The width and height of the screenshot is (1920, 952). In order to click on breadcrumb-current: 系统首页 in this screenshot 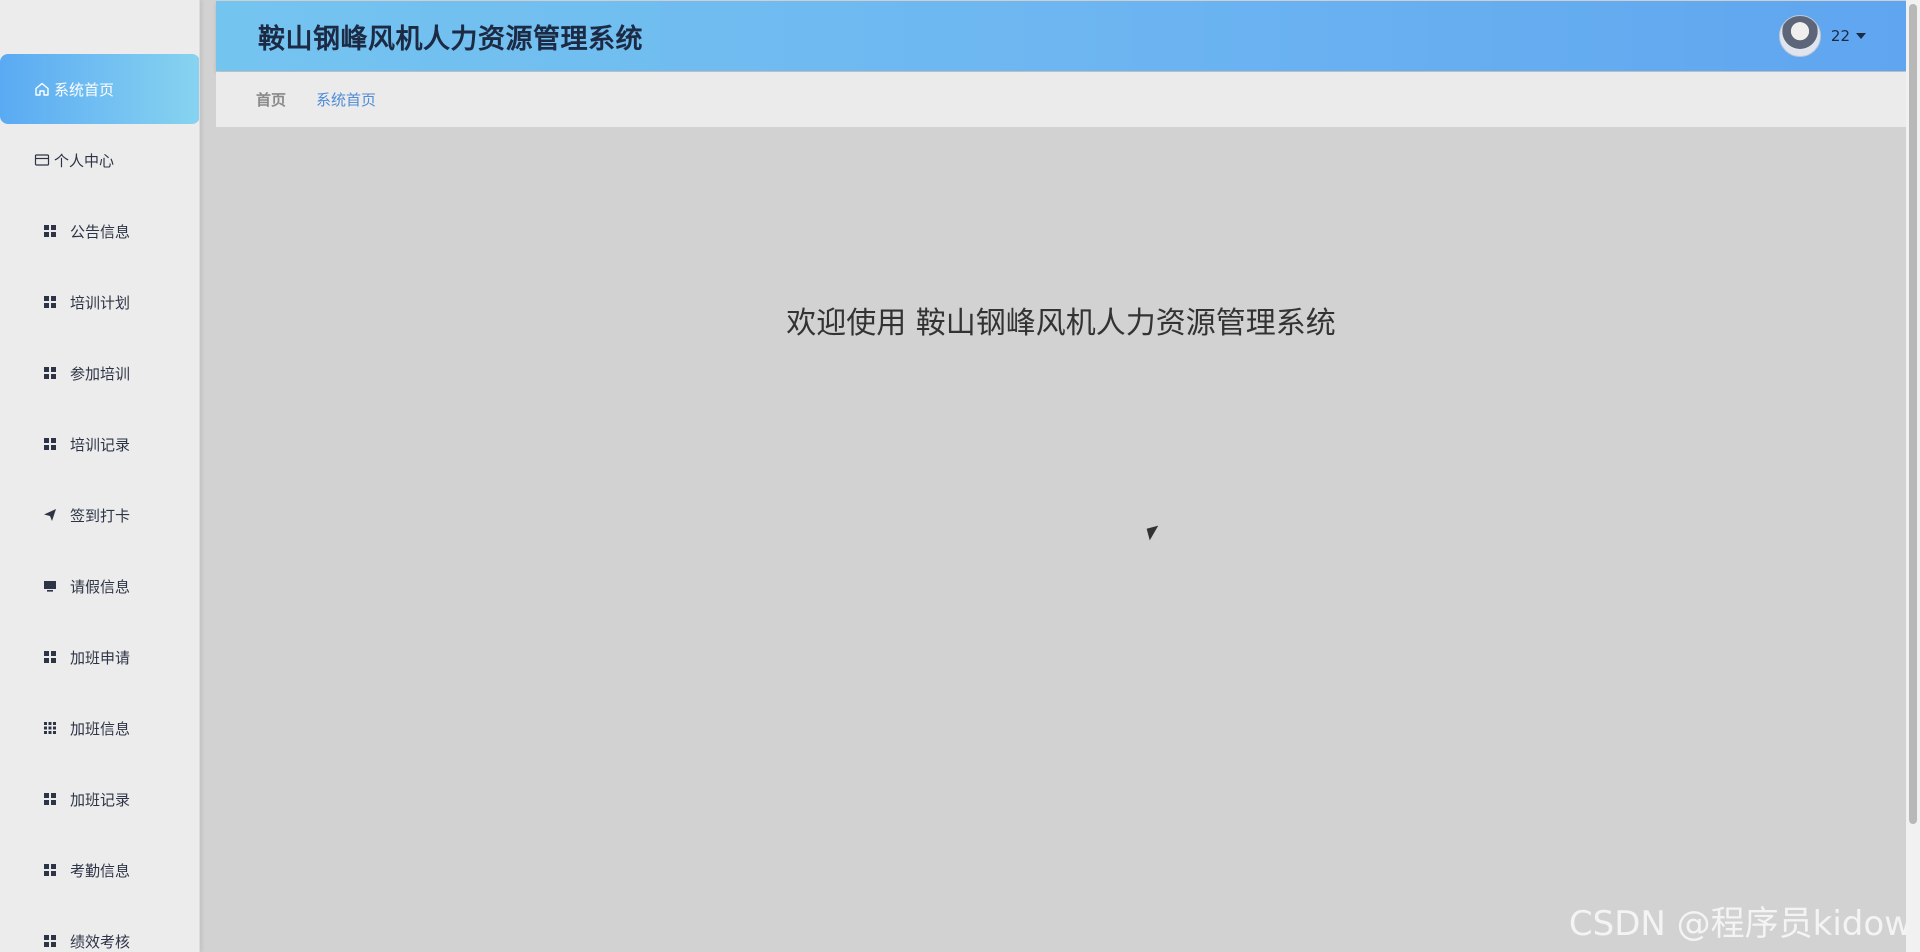, I will do `click(346, 99)`.